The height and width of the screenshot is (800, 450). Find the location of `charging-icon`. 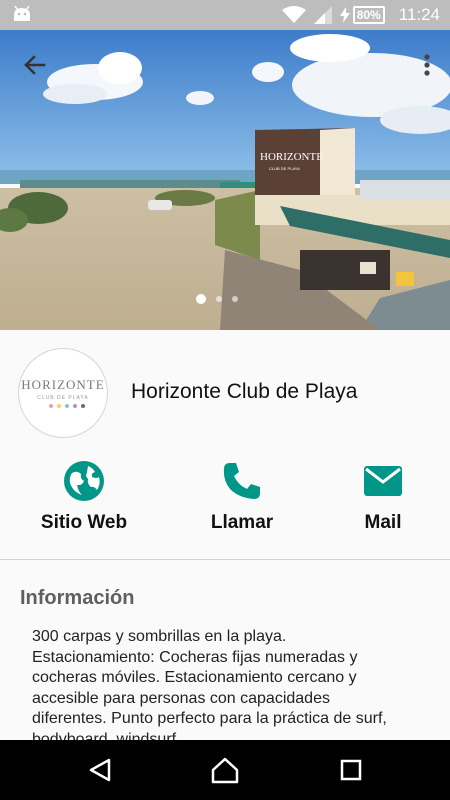

charging-icon is located at coordinates (344, 15).